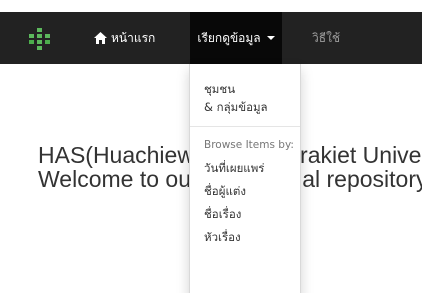 This screenshot has width=422, height=293. Describe the element at coordinates (229, 37) in the screenshot. I see `nav-browse-label: เรียกดูข้อมูล` at that location.